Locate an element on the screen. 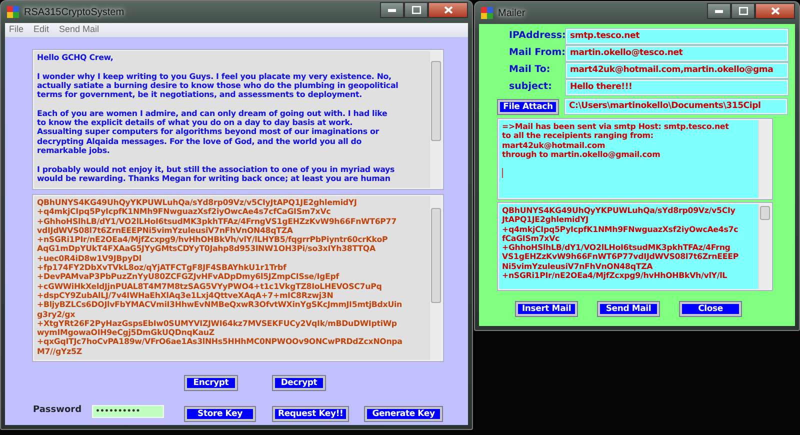 The width and height of the screenshot is (800, 435). text-cursor is located at coordinates (502, 173).